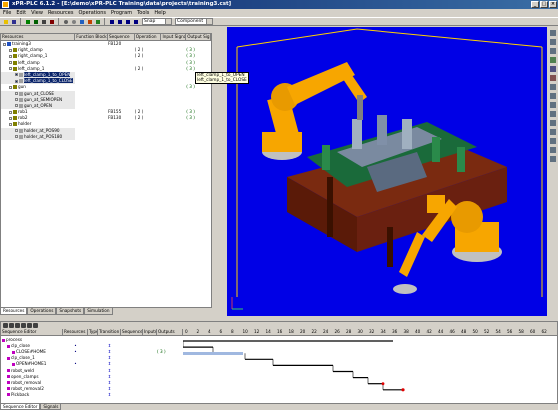  What do you see at coordinates (29, 325) in the screenshot?
I see `seq-zoom-out-icon` at bounding box center [29, 325].